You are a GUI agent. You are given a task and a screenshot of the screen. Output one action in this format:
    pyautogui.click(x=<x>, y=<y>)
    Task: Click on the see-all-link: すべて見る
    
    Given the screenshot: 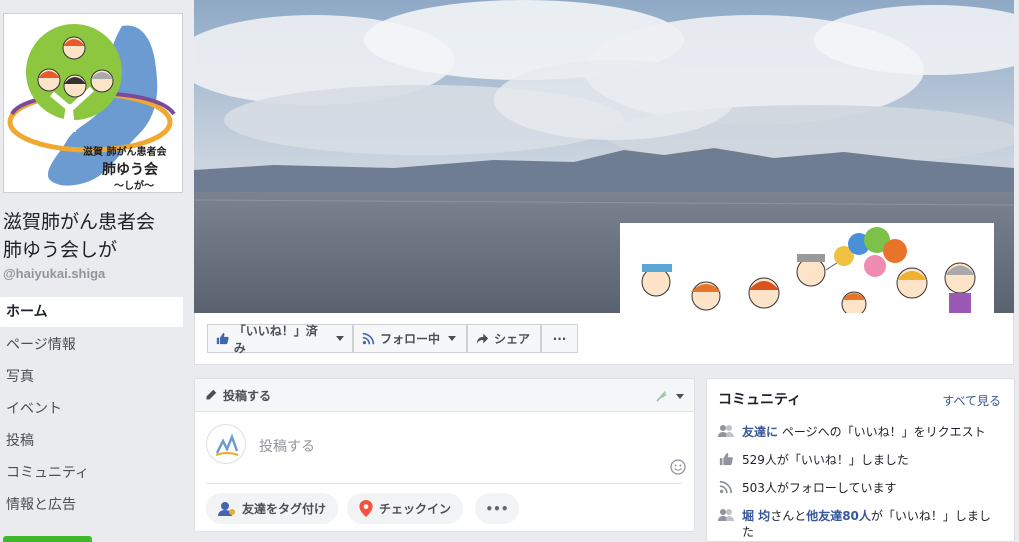 What is the action you would take?
    pyautogui.click(x=971, y=400)
    